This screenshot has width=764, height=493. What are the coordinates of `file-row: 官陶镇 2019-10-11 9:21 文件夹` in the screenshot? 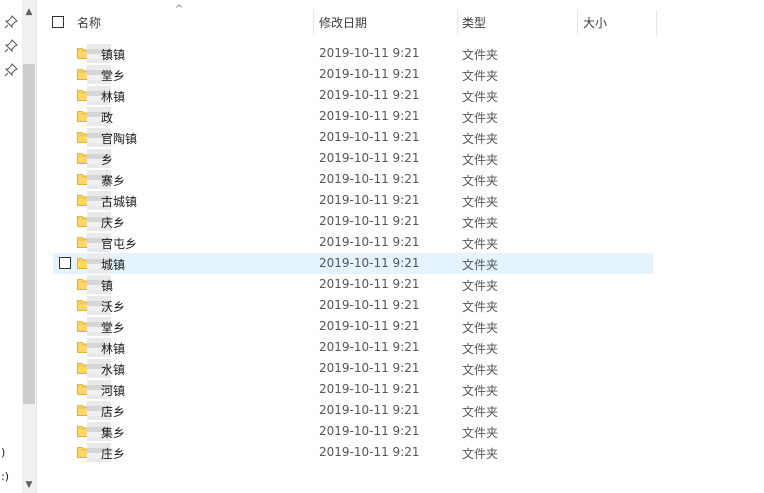 It's located at (353, 137).